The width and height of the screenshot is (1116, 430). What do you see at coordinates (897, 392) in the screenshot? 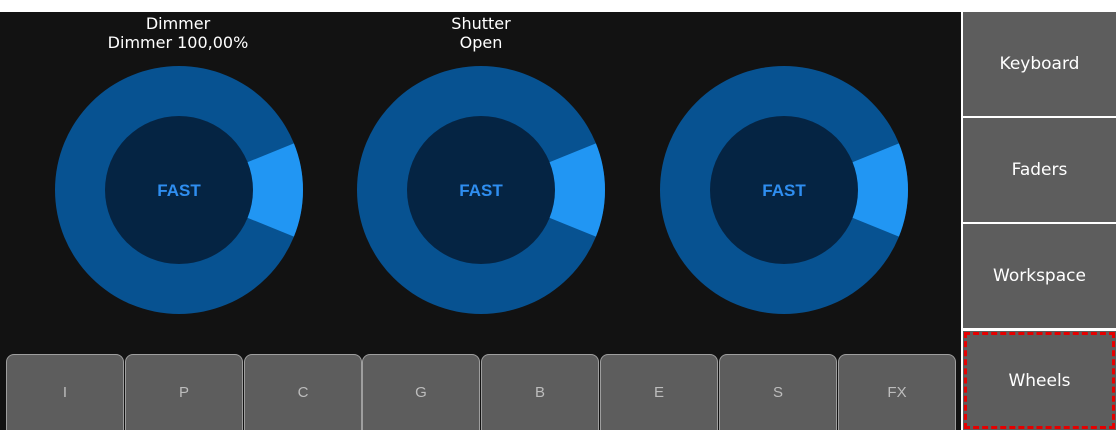
I see `tab-fx: FX` at bounding box center [897, 392].